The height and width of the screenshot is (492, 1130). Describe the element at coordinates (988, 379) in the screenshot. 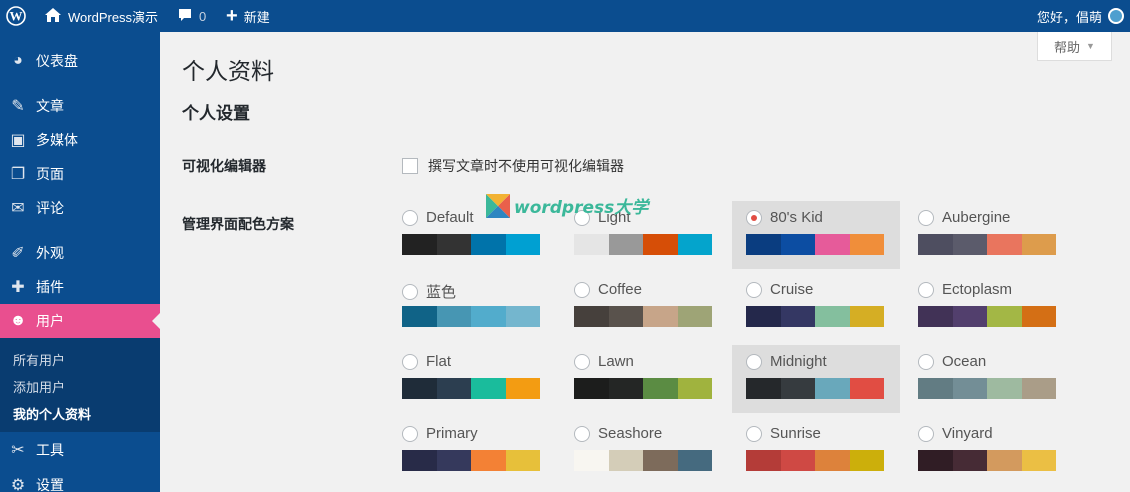

I see `color-scheme-ocean: Ocean` at that location.